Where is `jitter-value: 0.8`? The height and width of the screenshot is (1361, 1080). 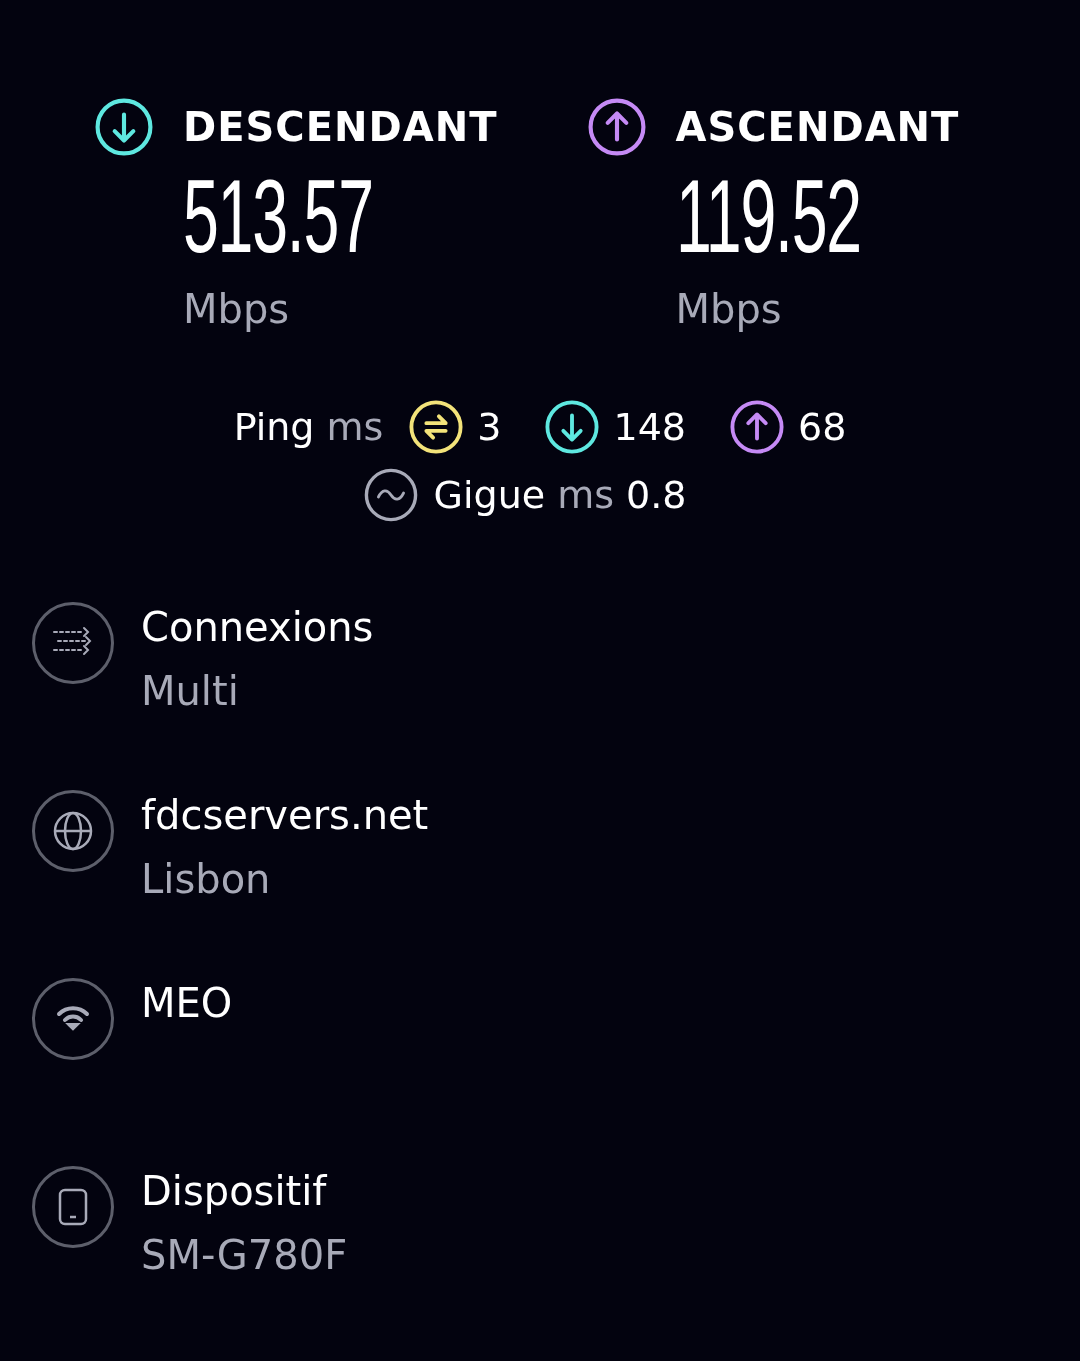
jitter-value: 0.8 is located at coordinates (656, 495).